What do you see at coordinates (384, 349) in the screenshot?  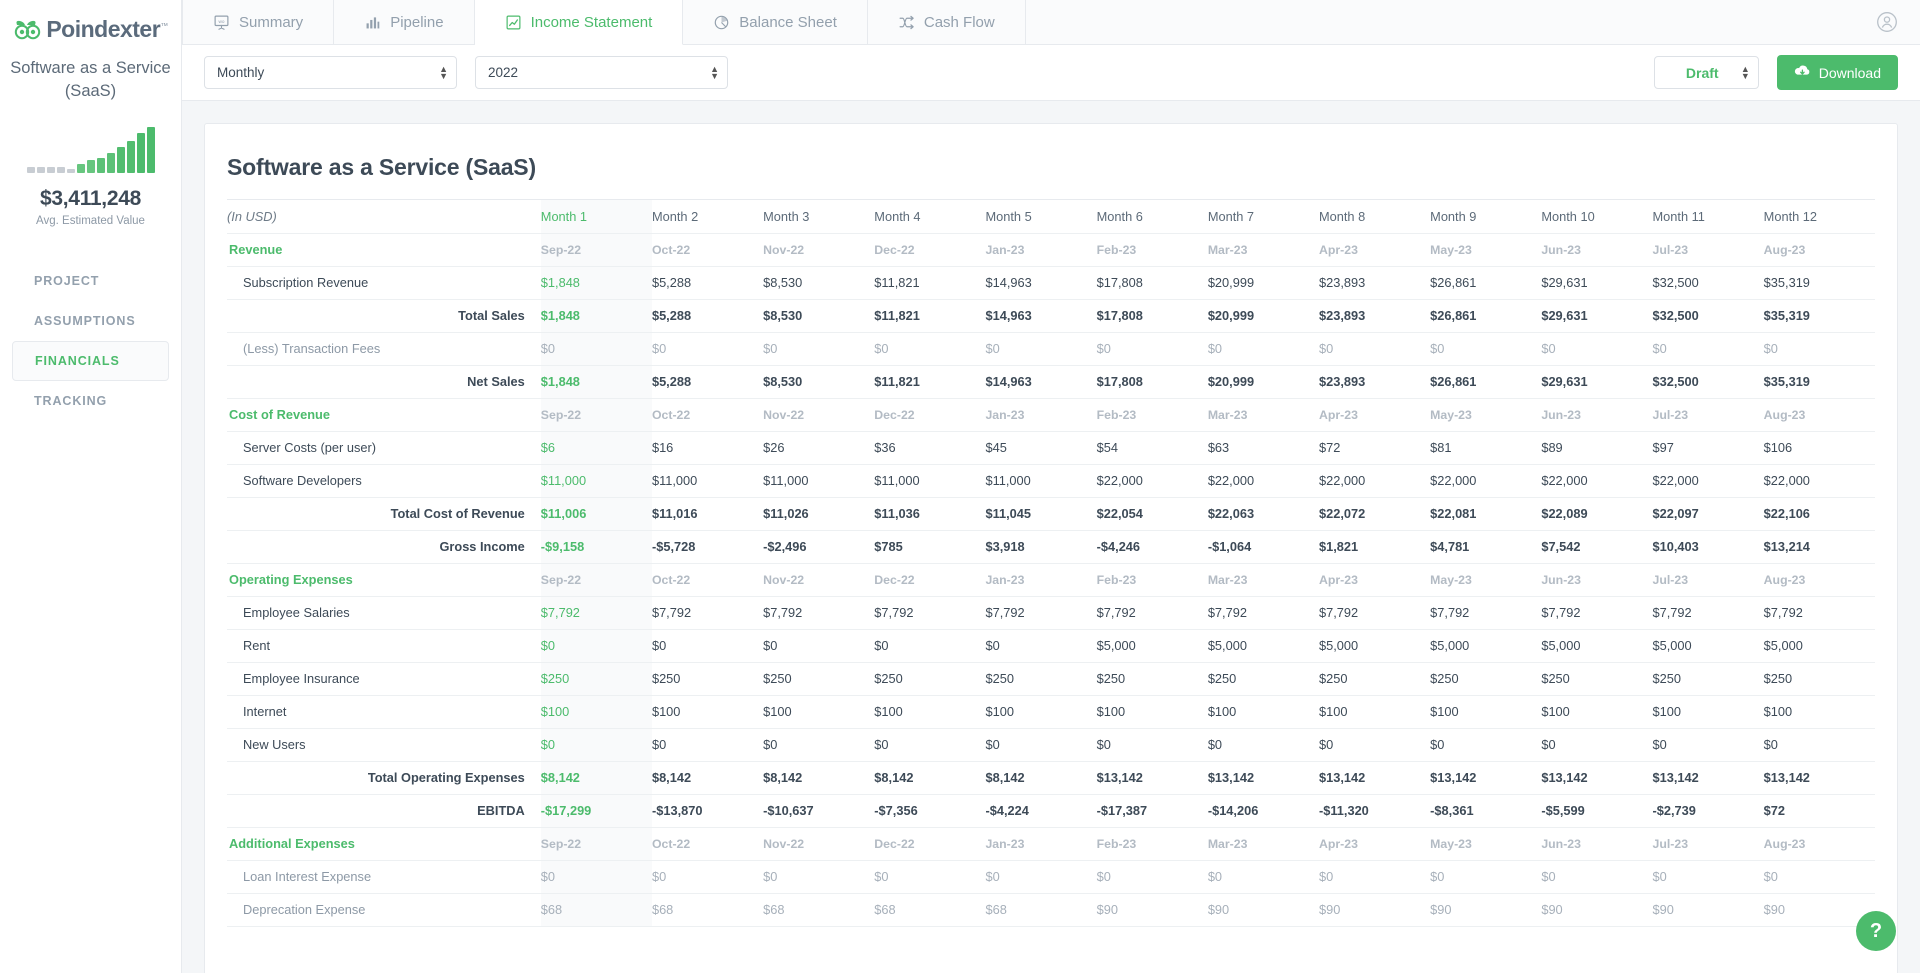 I see `row-label: (Less) Transaction Fees` at bounding box center [384, 349].